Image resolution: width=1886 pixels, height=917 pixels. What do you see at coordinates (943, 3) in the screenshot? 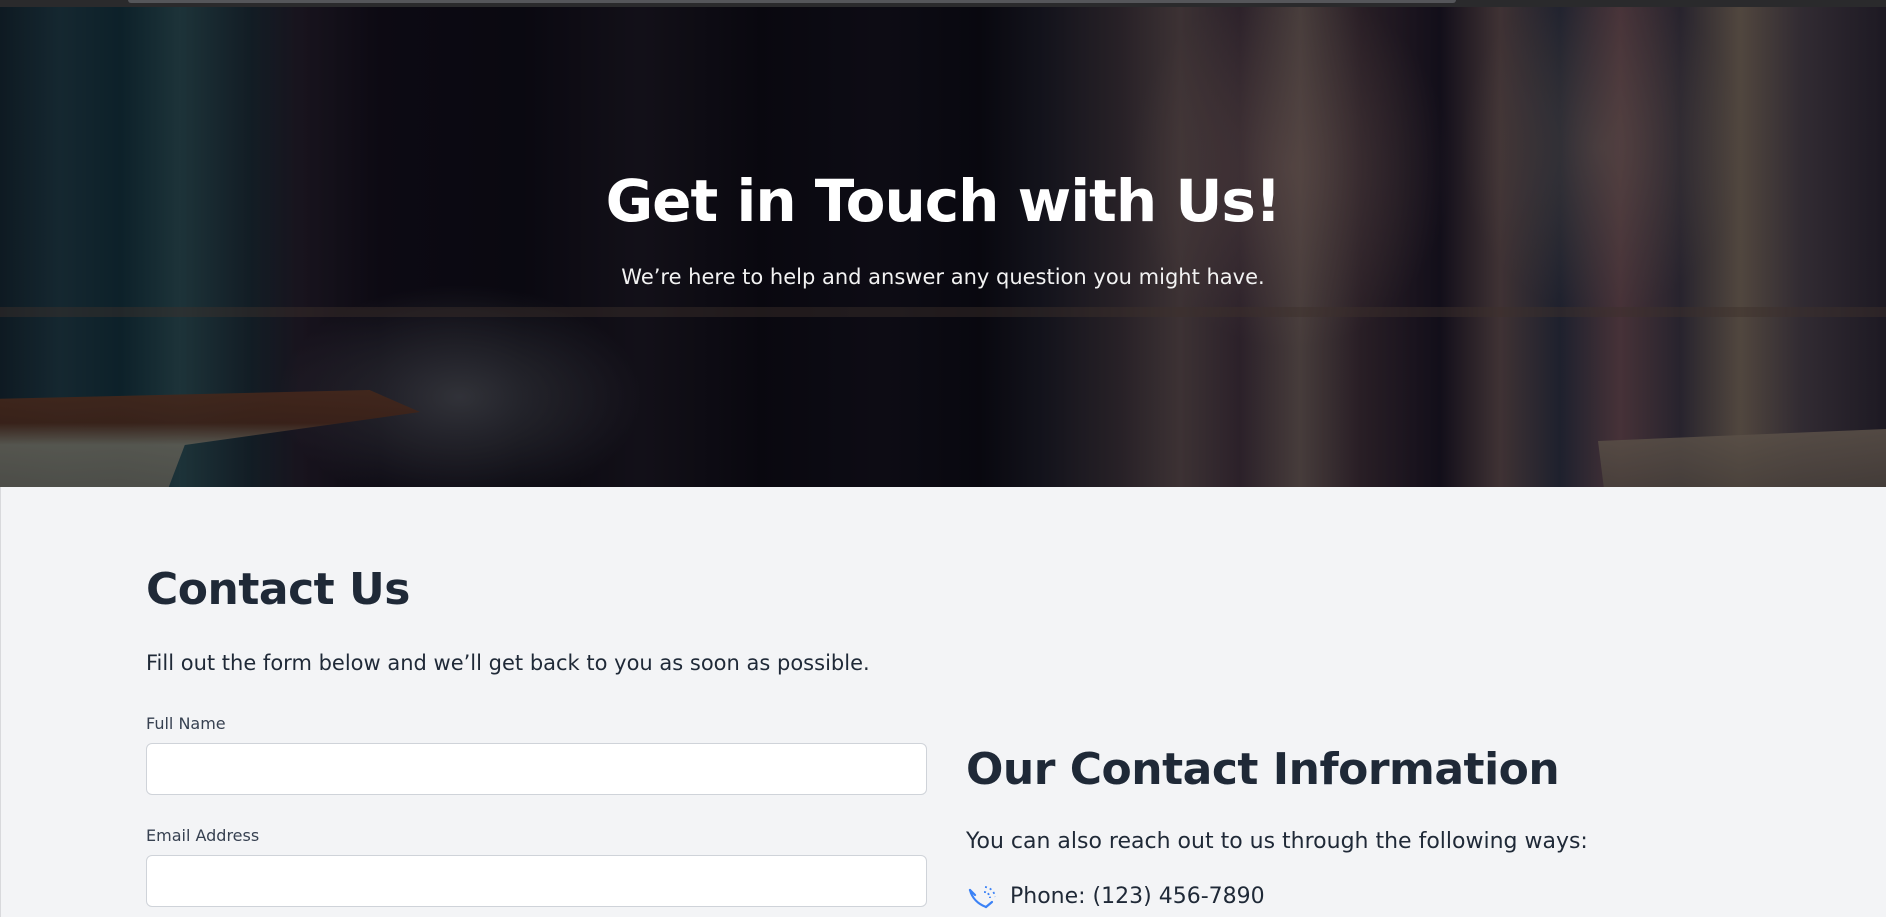
I see `browser-top-bar` at bounding box center [943, 3].